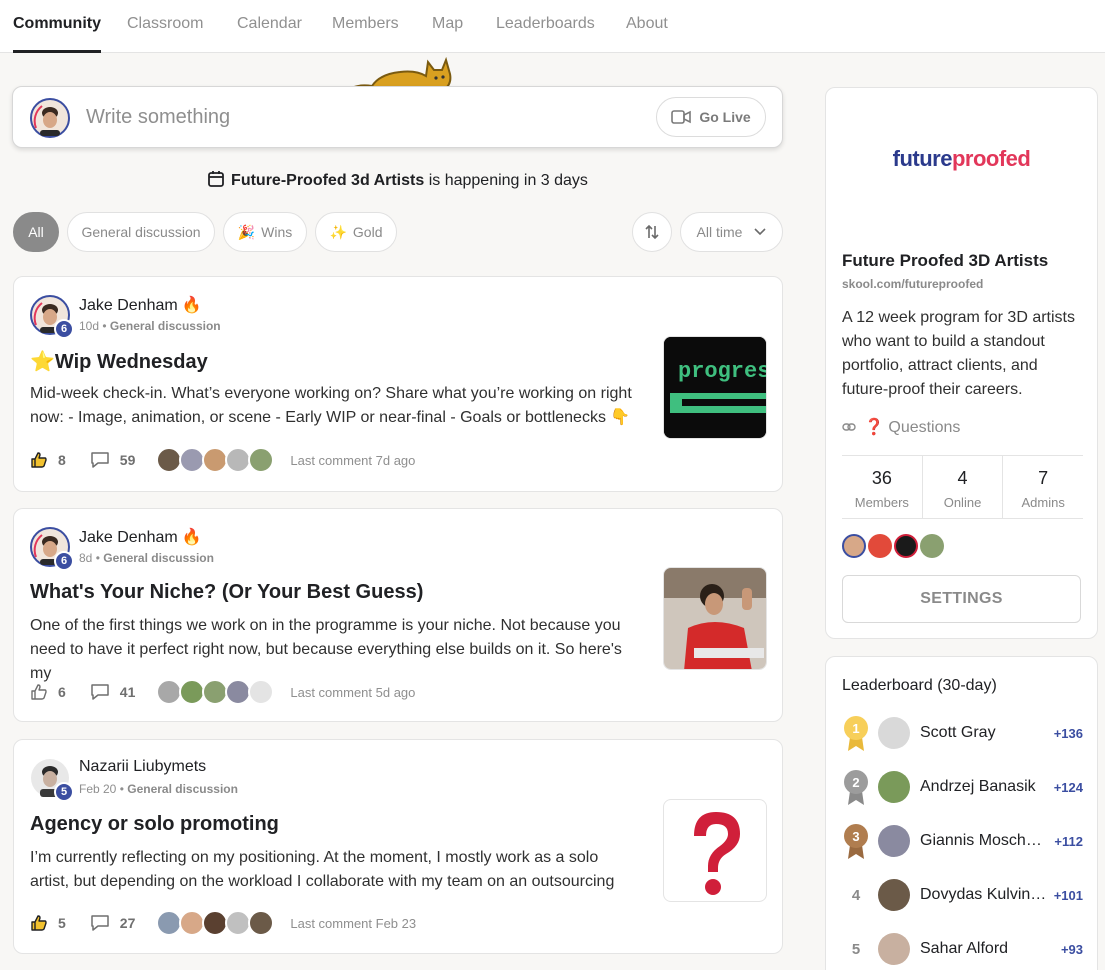 This screenshot has height=970, width=1105. I want to click on leaderboard-row: 2 Andrzej Banasik +124, so click(962, 787).